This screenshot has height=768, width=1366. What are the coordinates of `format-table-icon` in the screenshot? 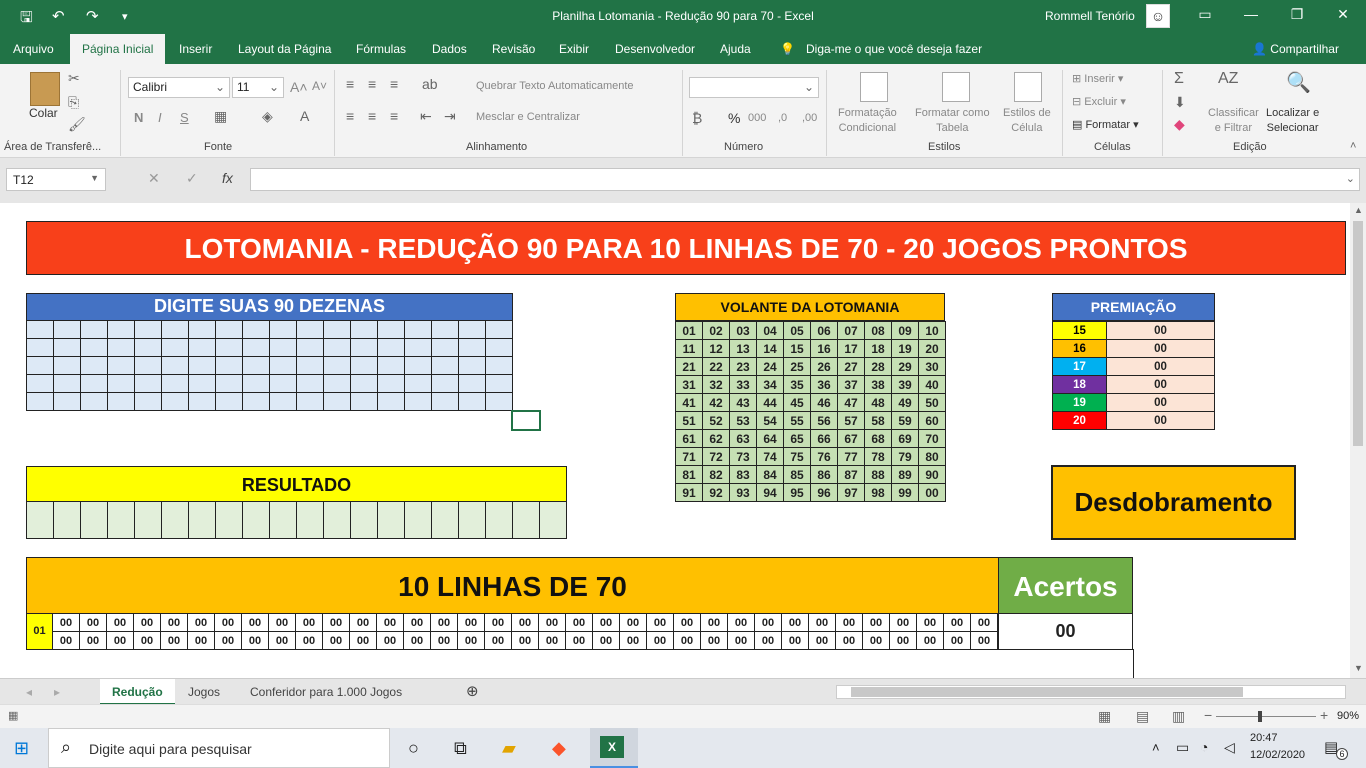 It's located at (956, 87).